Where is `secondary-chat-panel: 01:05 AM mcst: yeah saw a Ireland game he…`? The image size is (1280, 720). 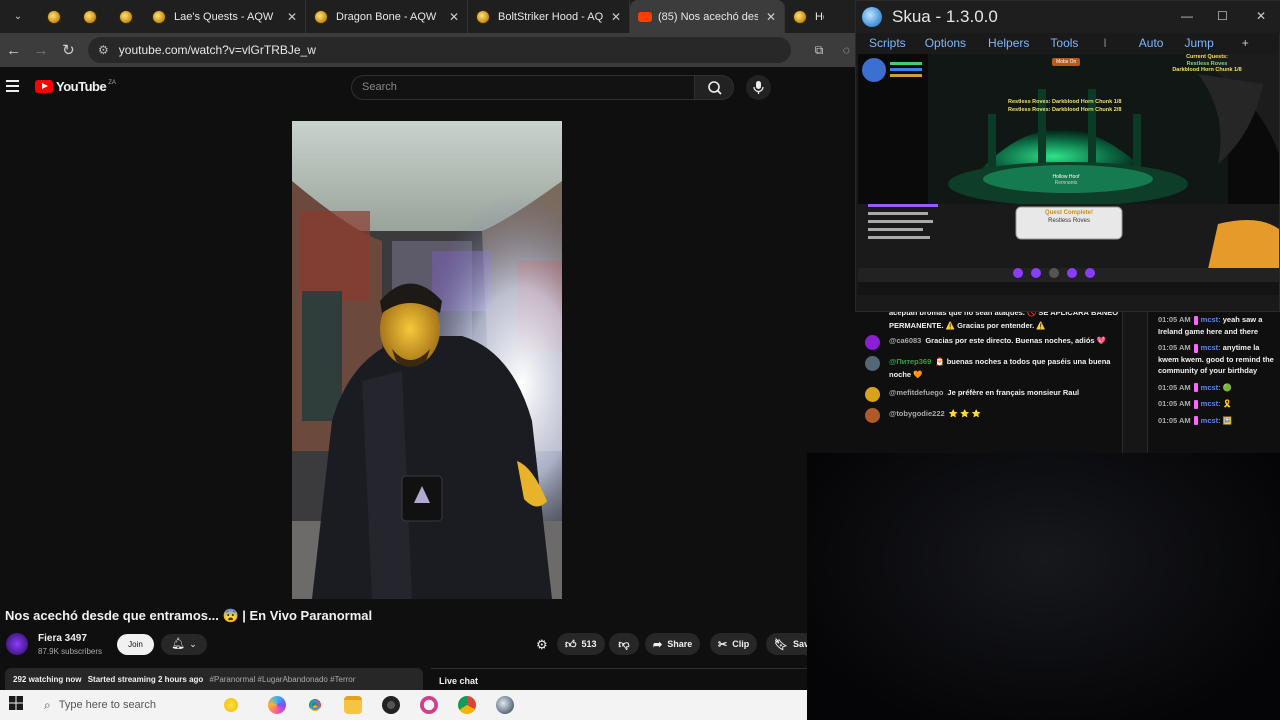 secondary-chat-panel: 01:05 AM mcst: yeah saw a Ireland game he… is located at coordinates (1214, 382).